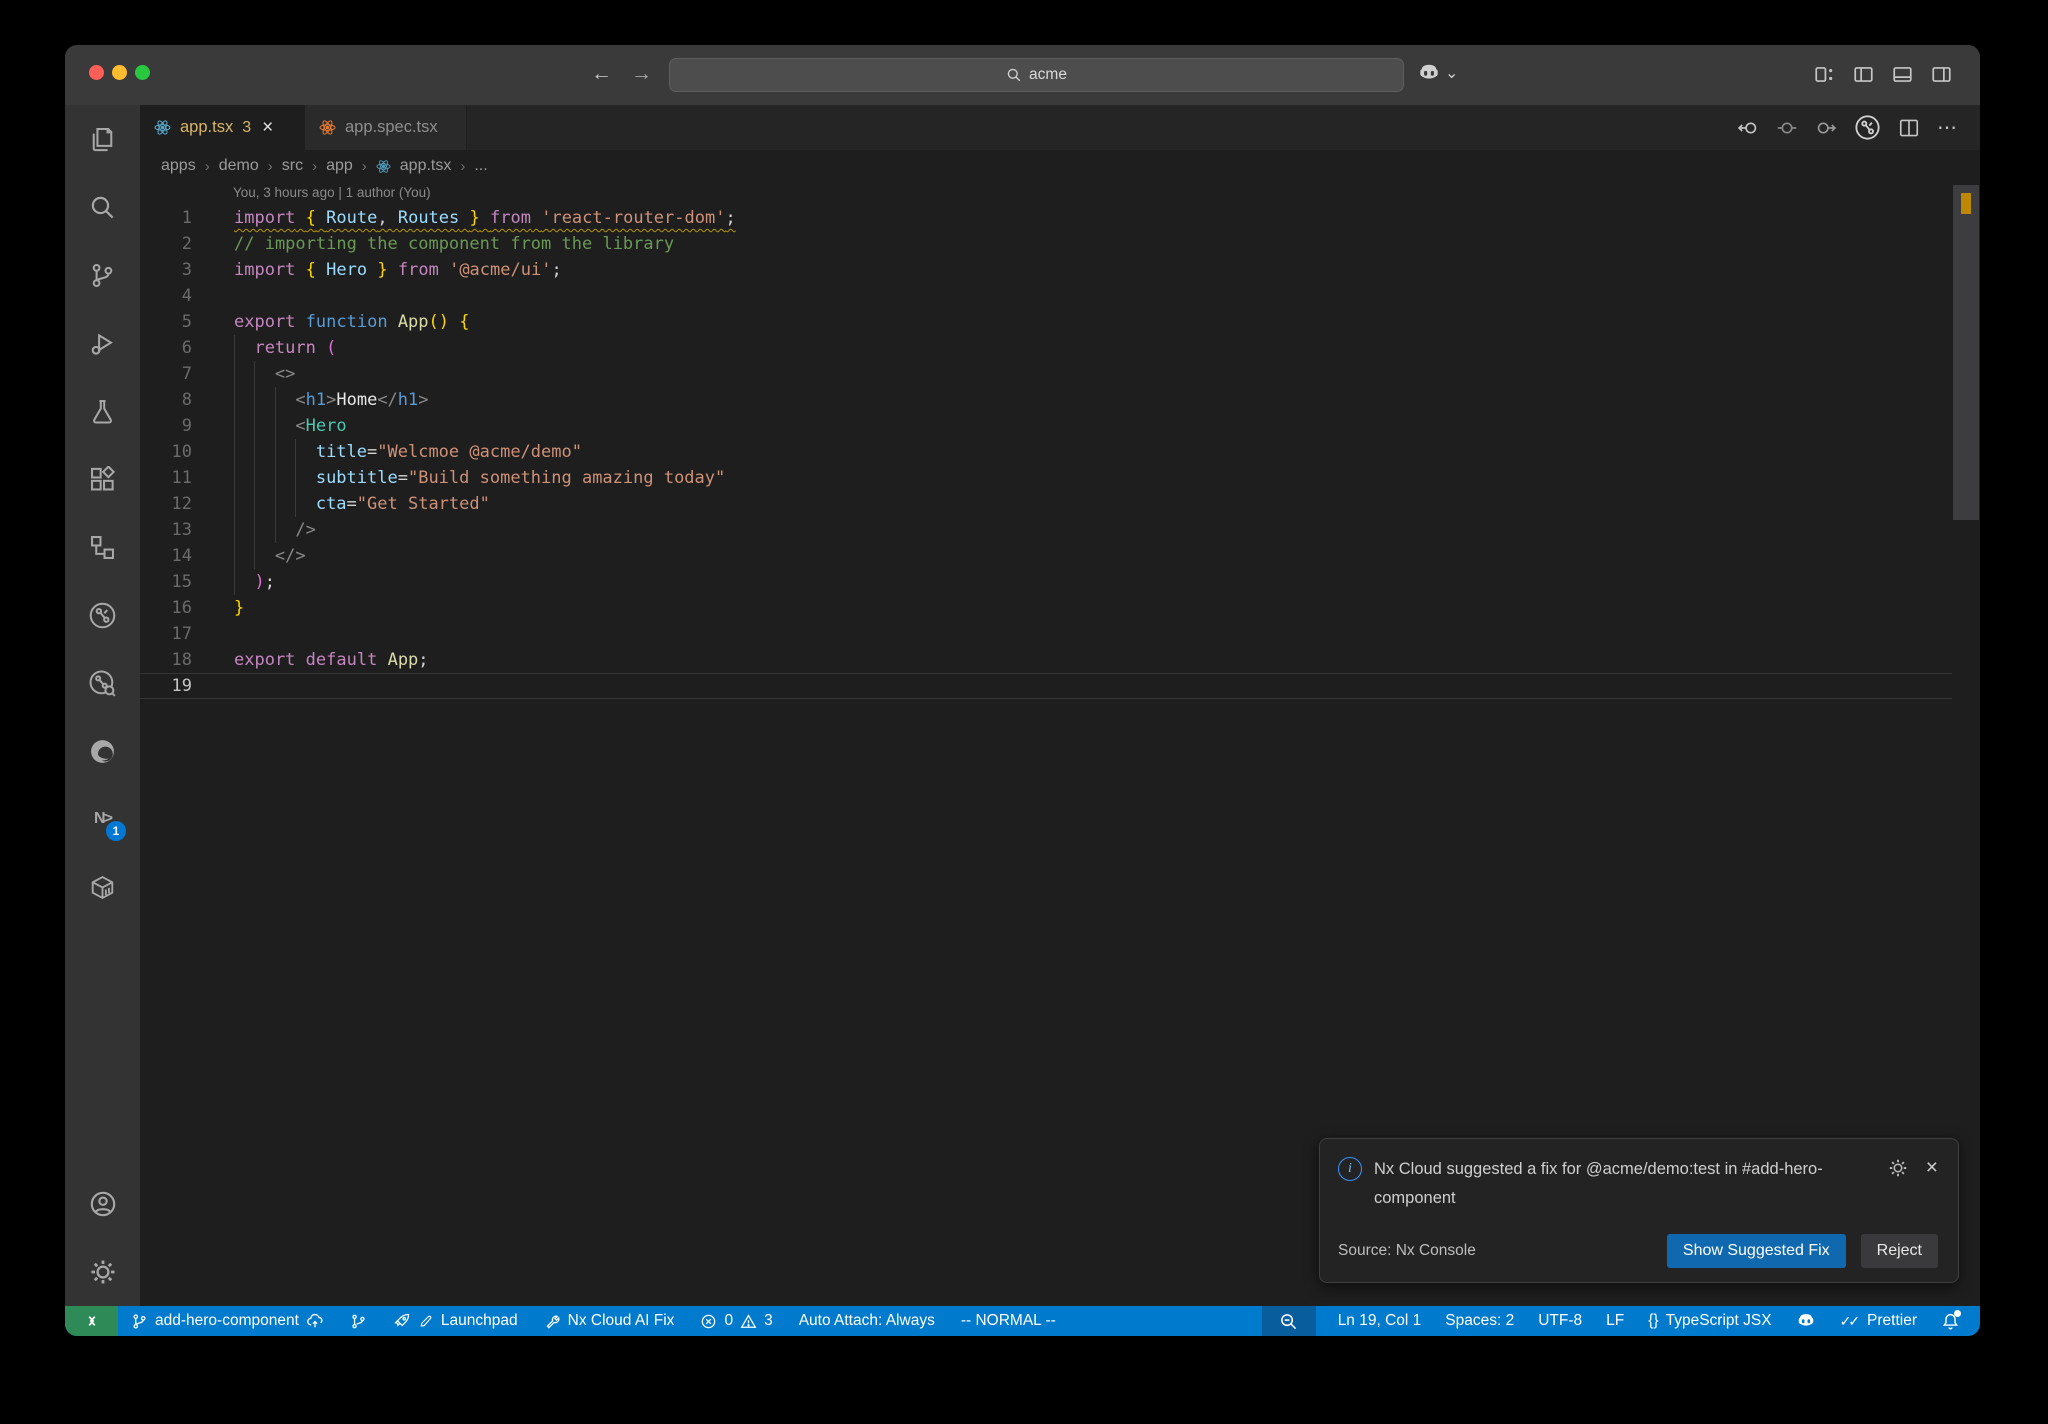  Describe the element at coordinates (102, 887) in the screenshot. I see `sidebar-item-containers` at that location.